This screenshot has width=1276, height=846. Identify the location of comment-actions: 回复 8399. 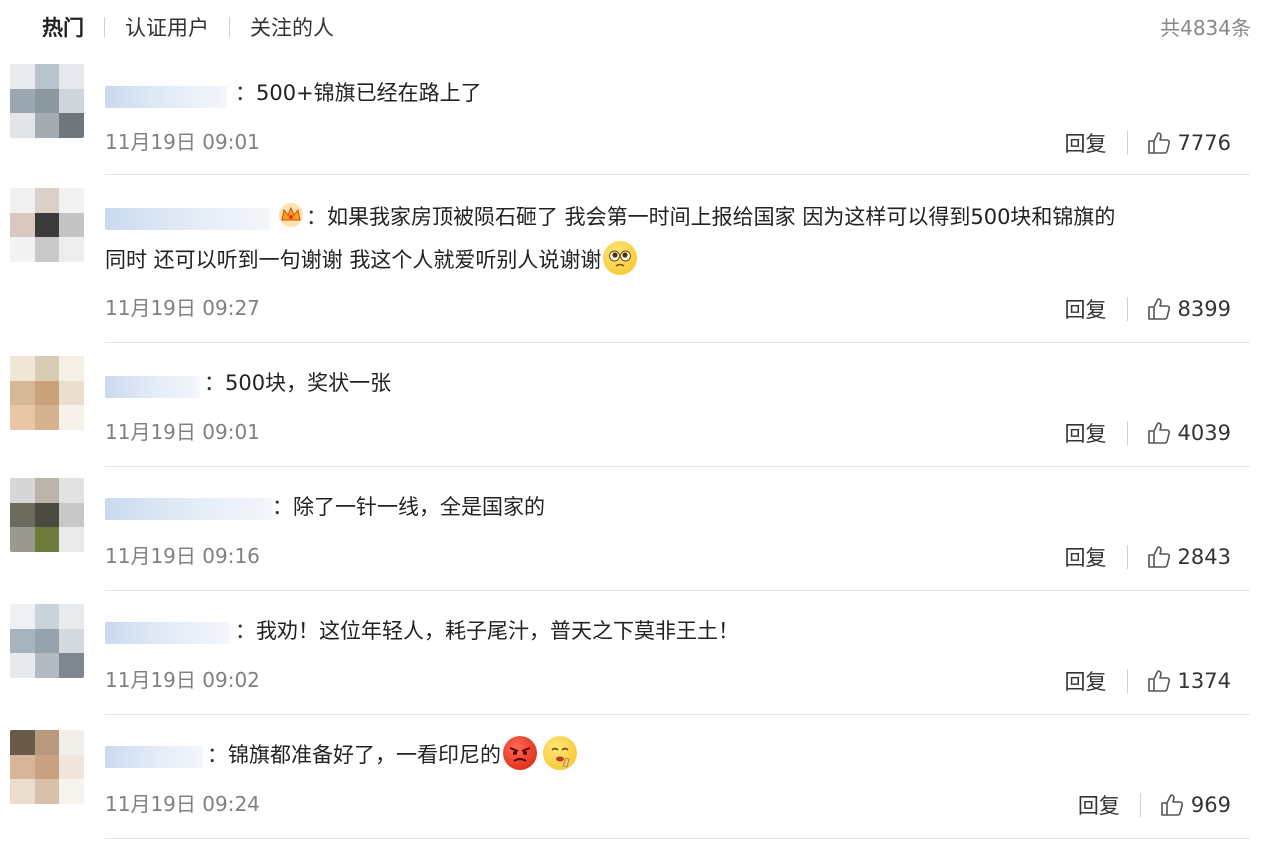
(1148, 309).